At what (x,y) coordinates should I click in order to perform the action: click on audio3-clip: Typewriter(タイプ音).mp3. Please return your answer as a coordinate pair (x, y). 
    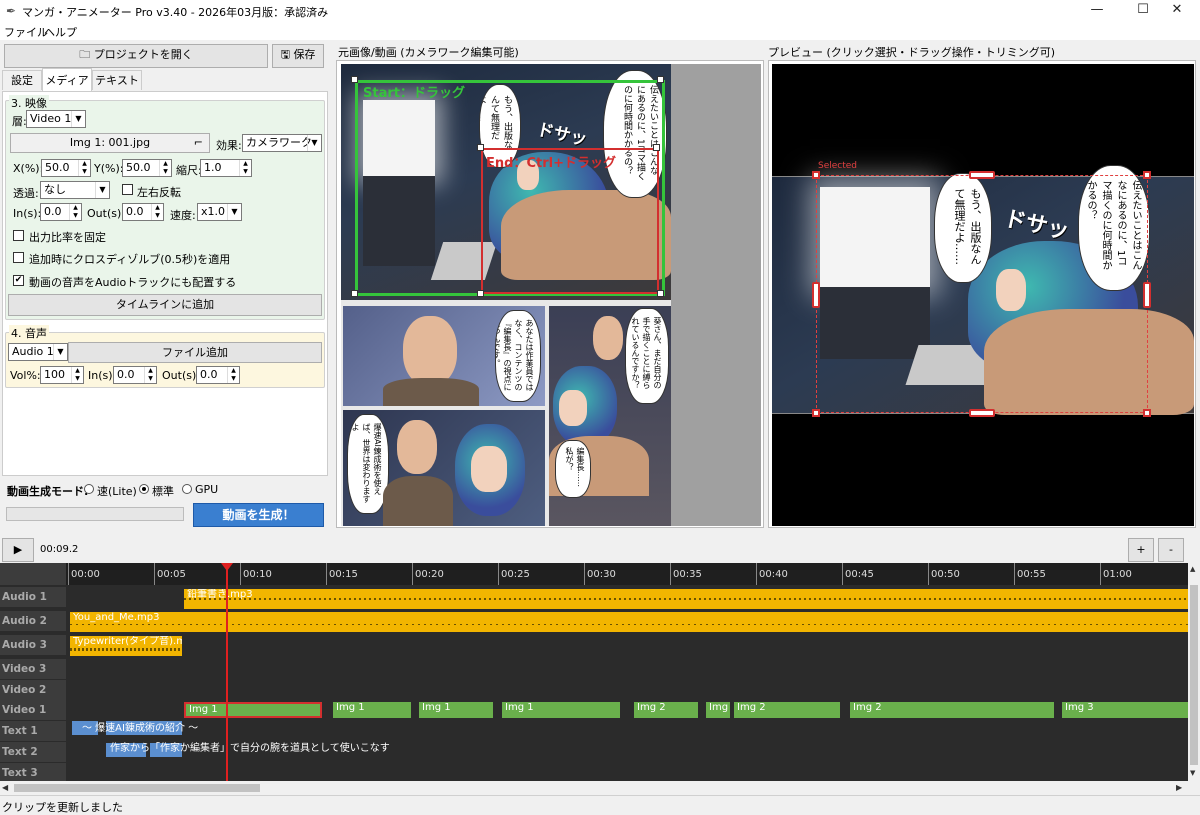
    Looking at the image, I should click on (126, 646).